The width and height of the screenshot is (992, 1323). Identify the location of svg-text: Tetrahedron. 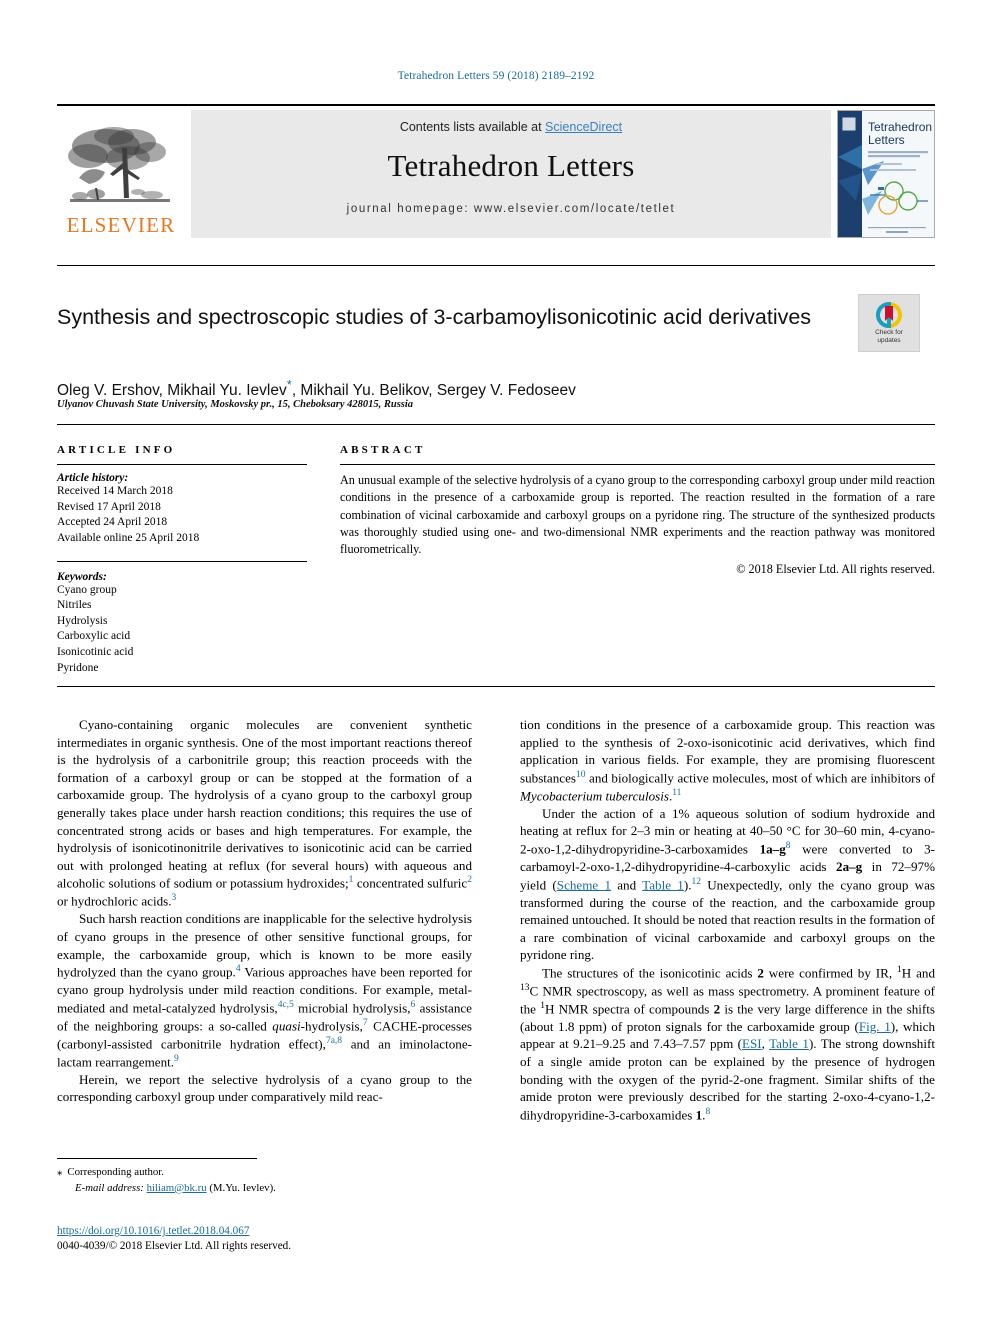
(900, 127).